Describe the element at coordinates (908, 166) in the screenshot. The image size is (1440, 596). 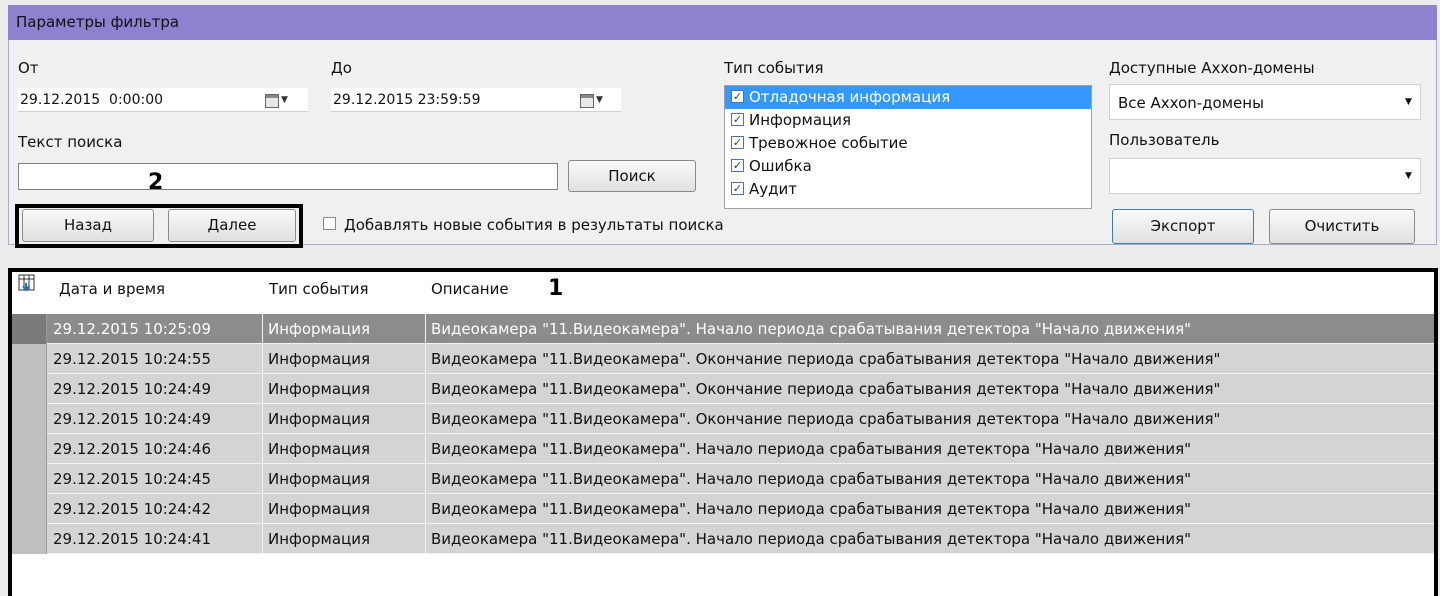
I see `event-type-item-error: ✓ Ошибка` at that location.